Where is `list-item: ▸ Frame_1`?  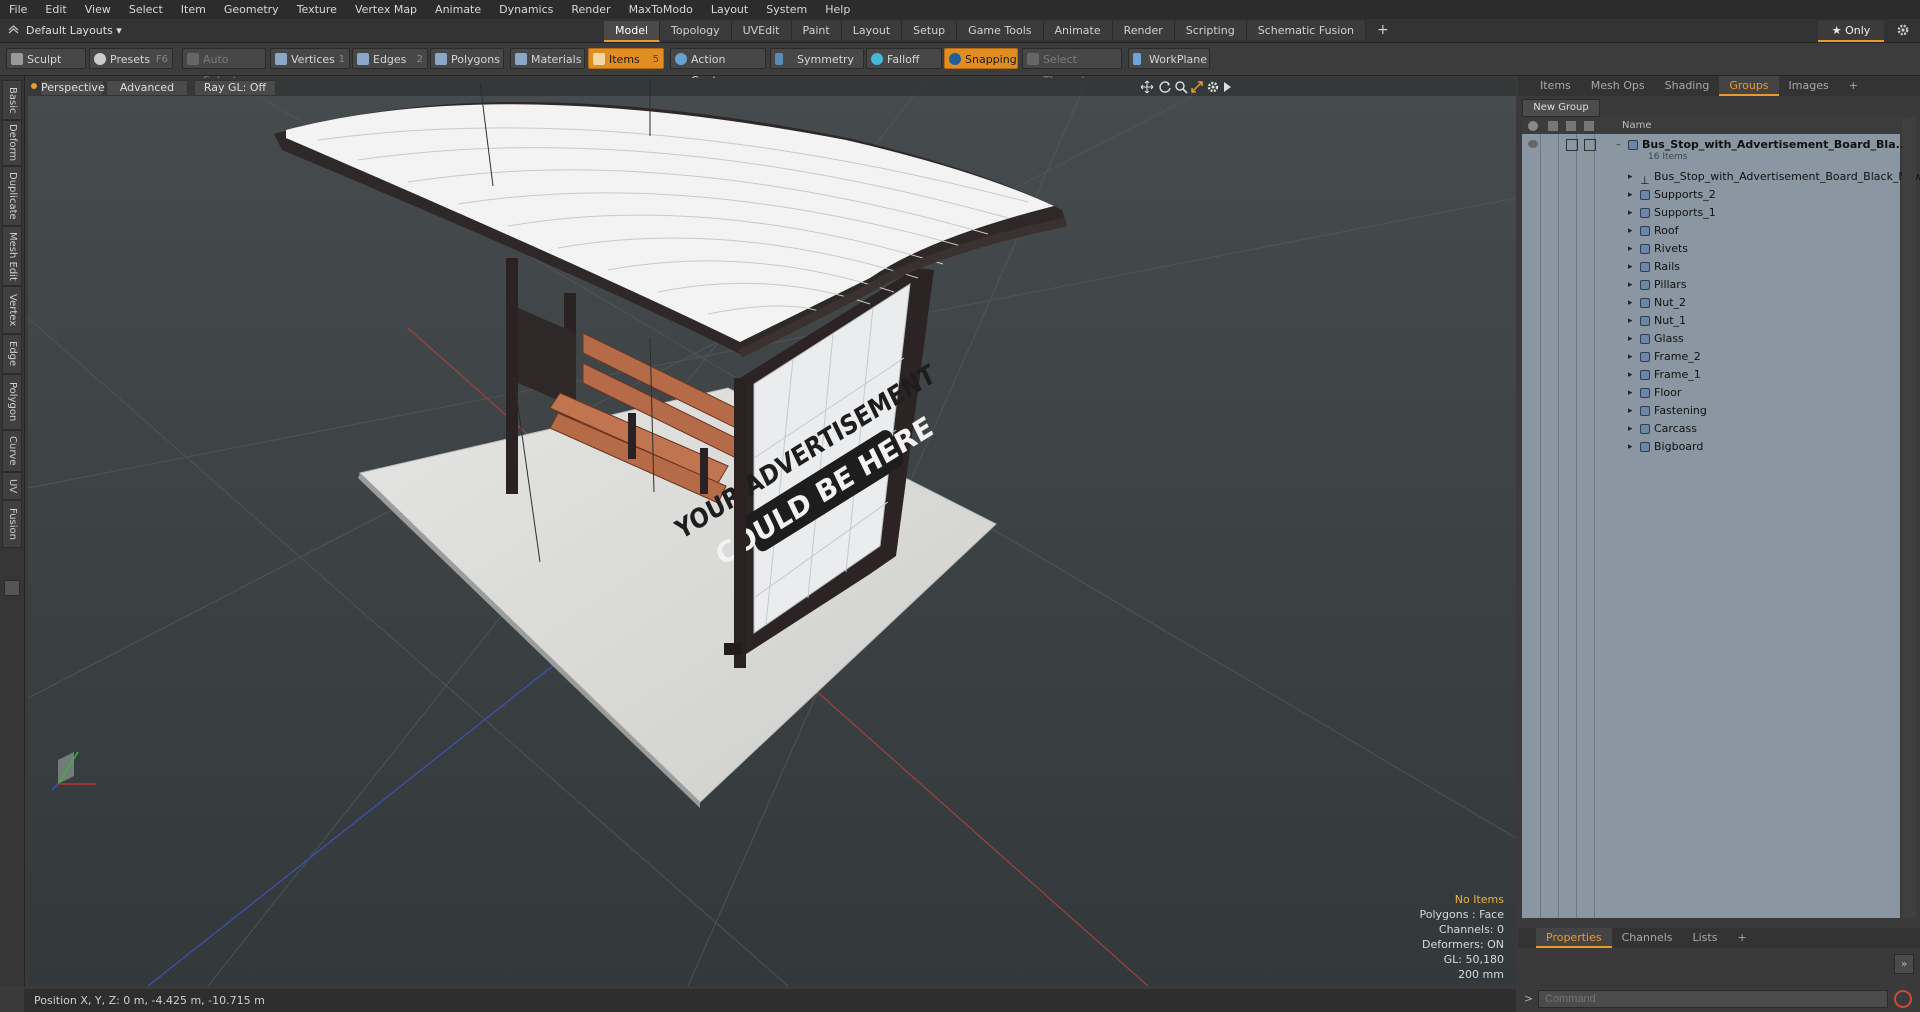 list-item: ▸ Frame_1 is located at coordinates (1711, 375).